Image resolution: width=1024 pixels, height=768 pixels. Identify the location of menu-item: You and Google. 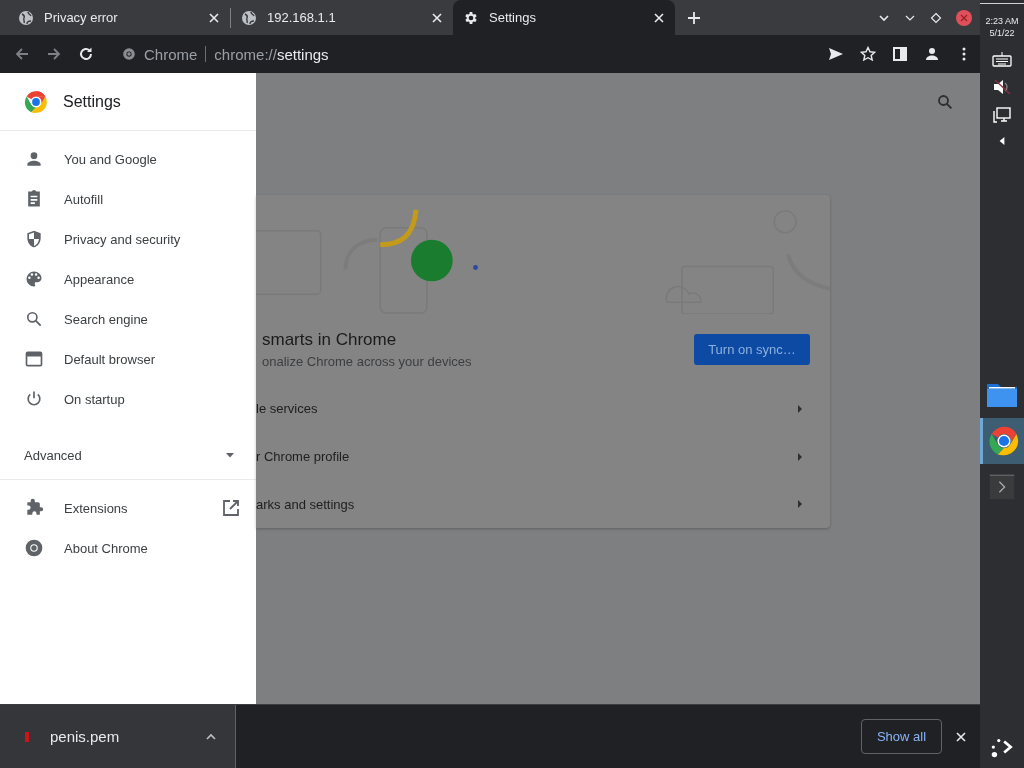
(128, 159).